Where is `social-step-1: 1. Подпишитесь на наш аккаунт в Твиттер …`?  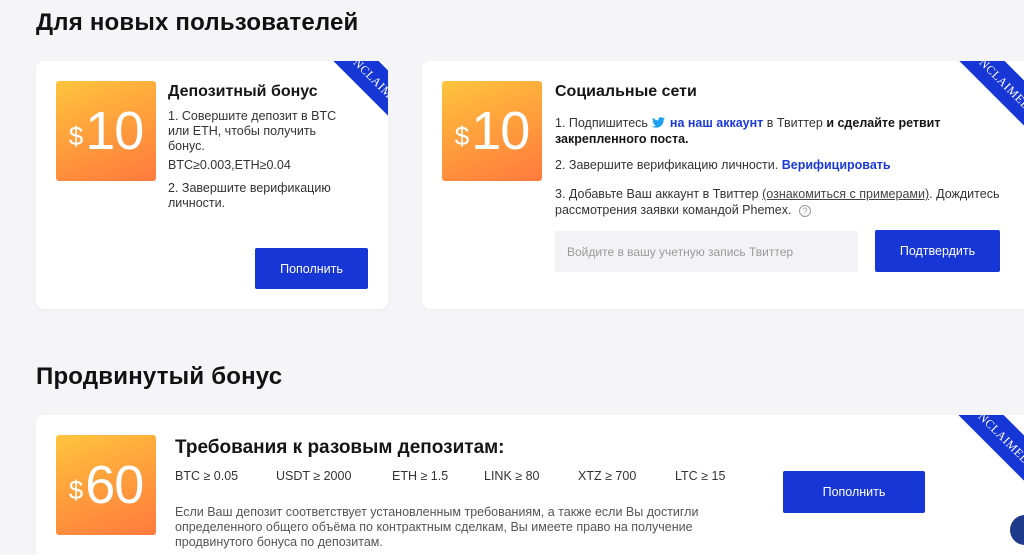
social-step-1: 1. Подпишитесь на наш аккаунт в Твиттер … is located at coordinates (775, 131).